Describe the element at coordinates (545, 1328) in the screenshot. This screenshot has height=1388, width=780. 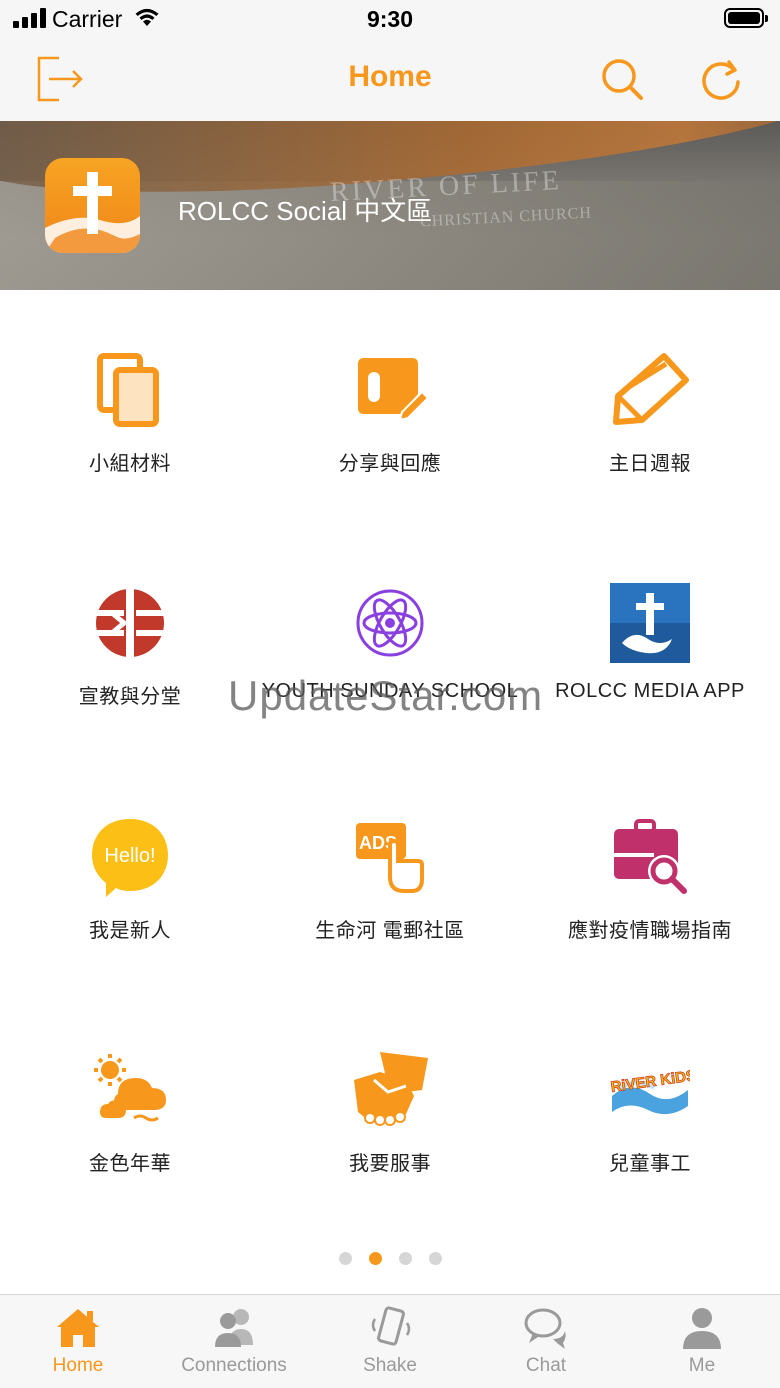
I see `chat-bubbles-icon` at that location.